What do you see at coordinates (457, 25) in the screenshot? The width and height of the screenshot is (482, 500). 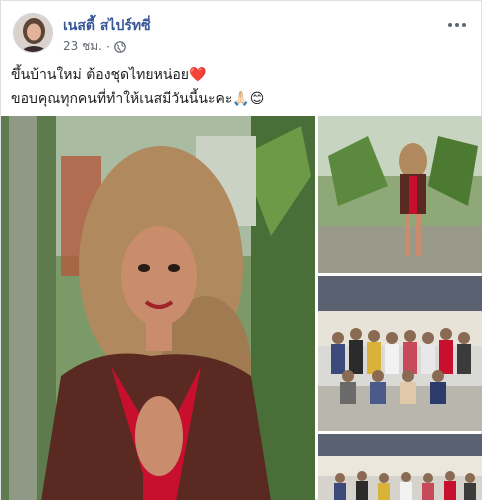 I see `more-options-icon` at bounding box center [457, 25].